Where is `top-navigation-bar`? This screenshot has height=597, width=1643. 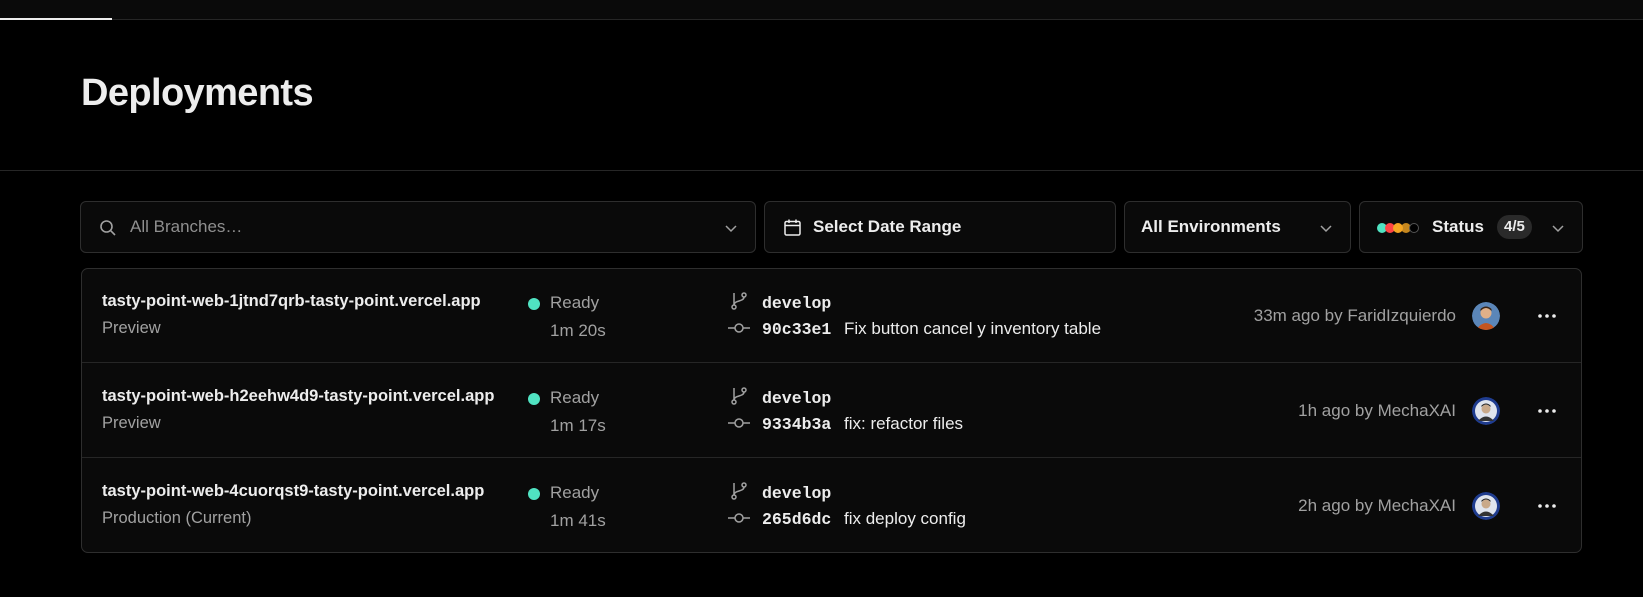
top-navigation-bar is located at coordinates (821, 10).